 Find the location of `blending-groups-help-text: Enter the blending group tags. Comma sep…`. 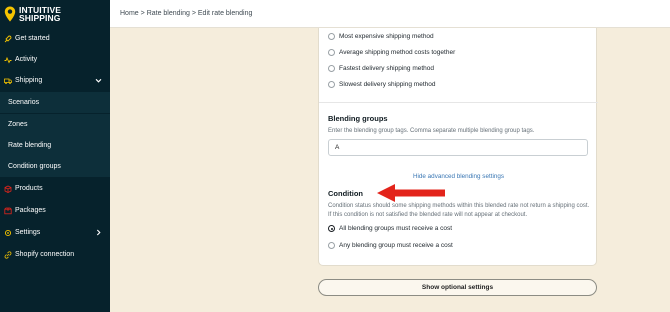

blending-groups-help-text: Enter the blending group tags. Comma sep… is located at coordinates (431, 131).